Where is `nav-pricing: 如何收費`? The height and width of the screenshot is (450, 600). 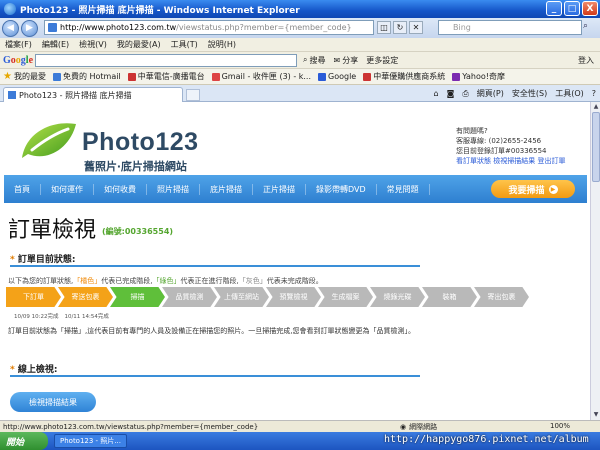
nav-pricing: 如何收費 is located at coordinates (120, 189).